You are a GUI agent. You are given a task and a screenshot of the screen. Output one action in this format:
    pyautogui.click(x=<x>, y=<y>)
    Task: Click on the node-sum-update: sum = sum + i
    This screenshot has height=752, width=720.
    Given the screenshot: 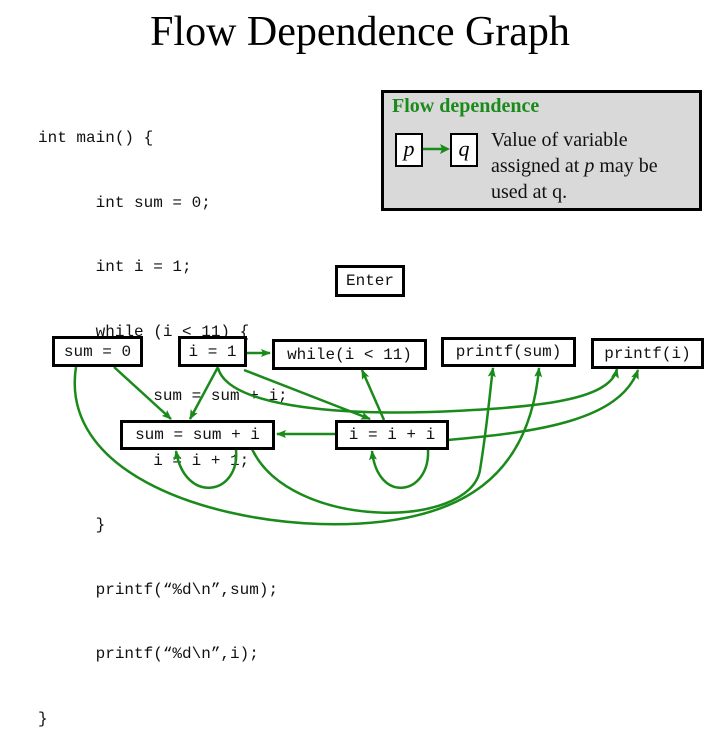 What is the action you would take?
    pyautogui.click(x=197, y=435)
    